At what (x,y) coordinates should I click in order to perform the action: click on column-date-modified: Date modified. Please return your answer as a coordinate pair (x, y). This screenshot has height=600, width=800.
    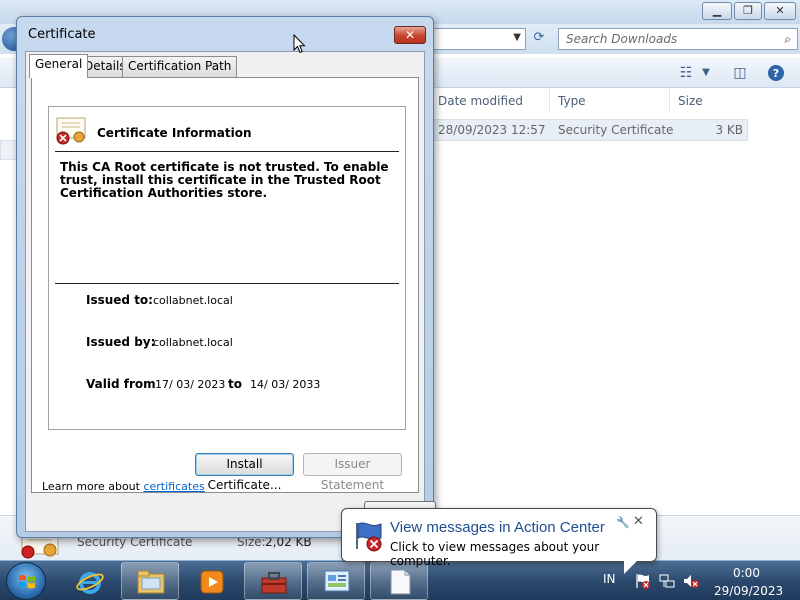
    Looking at the image, I should click on (490, 101).